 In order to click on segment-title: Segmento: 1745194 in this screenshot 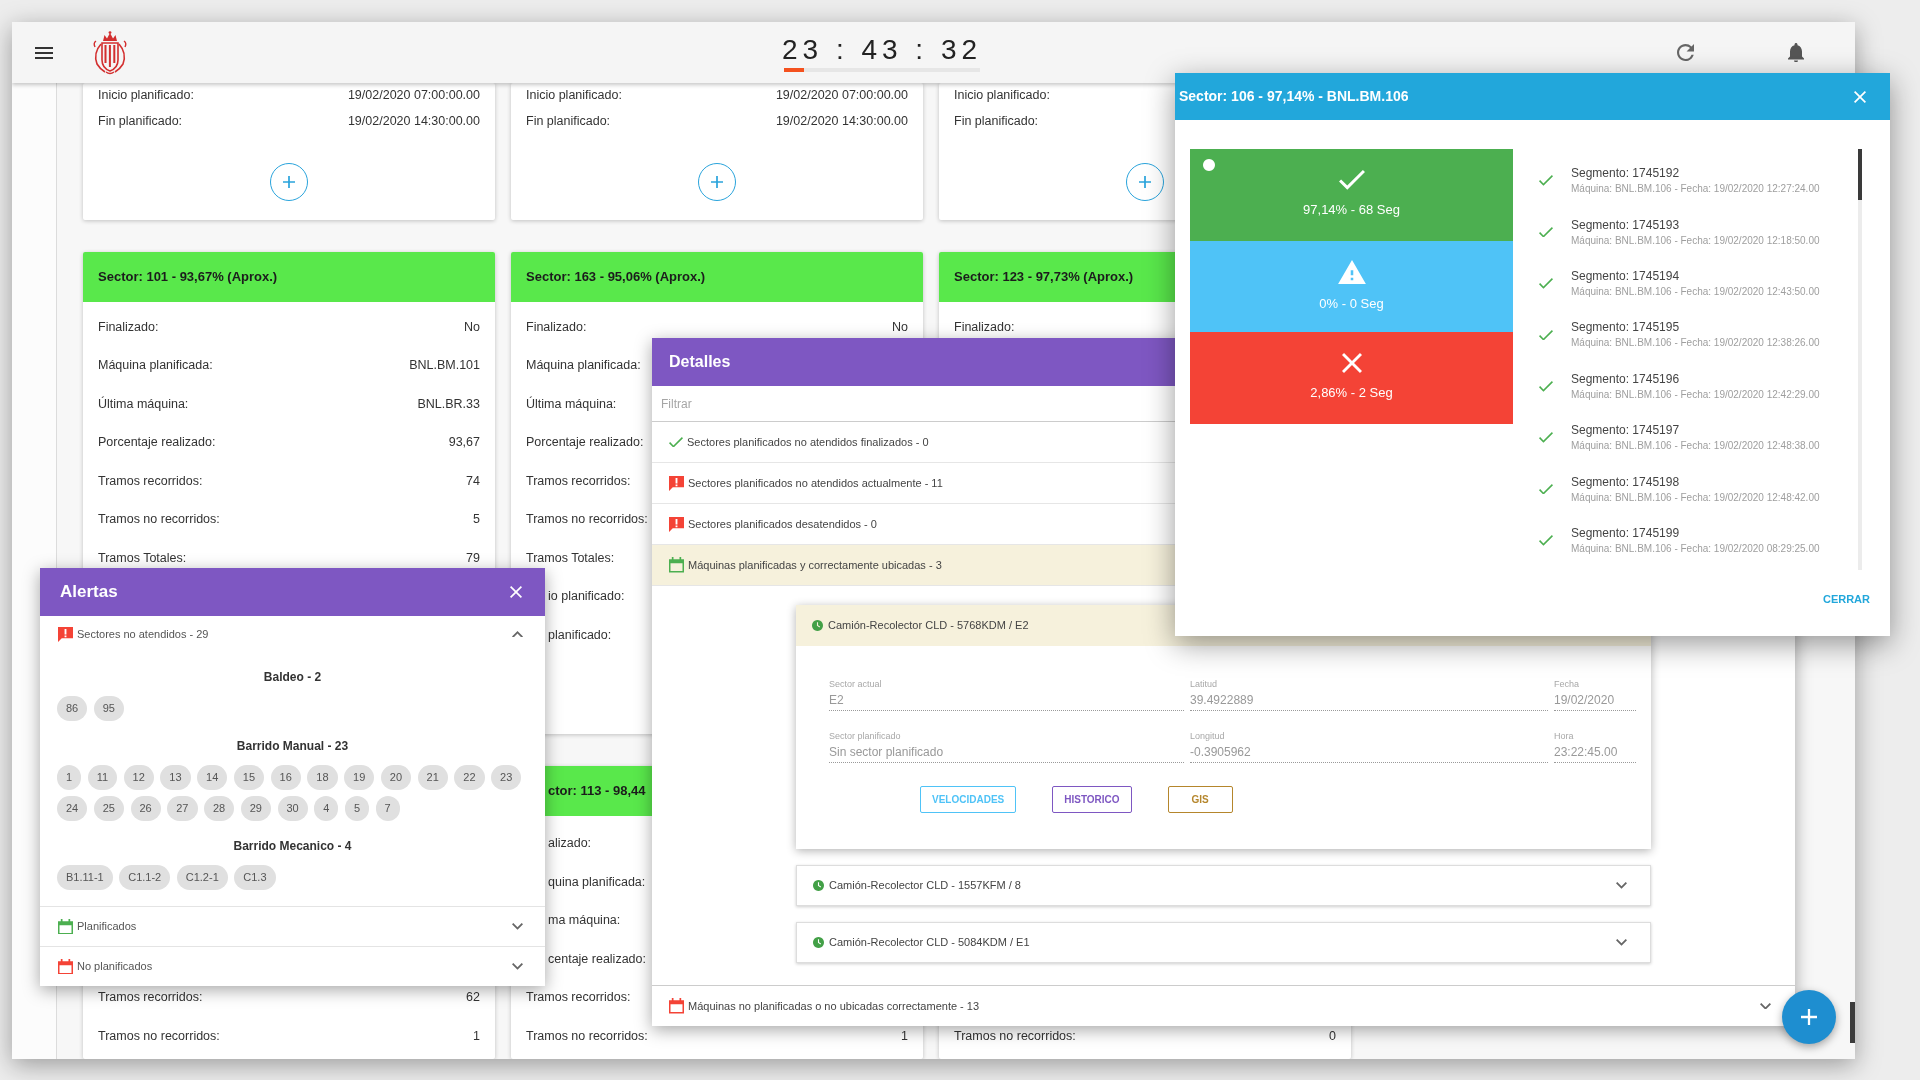, I will do `click(1626, 275)`.